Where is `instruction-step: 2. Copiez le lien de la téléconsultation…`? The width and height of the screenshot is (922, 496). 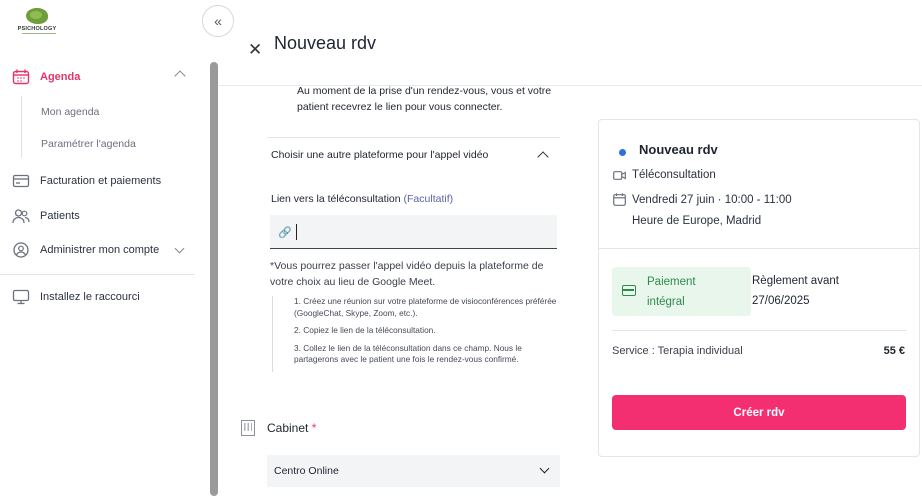
instruction-step: 2. Copiez le lien de la téléconsultation… is located at coordinates (365, 330).